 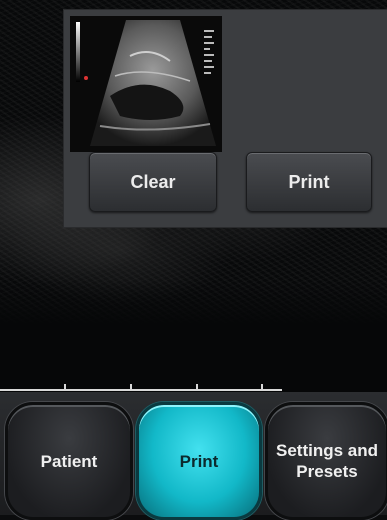 I want to click on ruler-line, so click(x=141, y=390).